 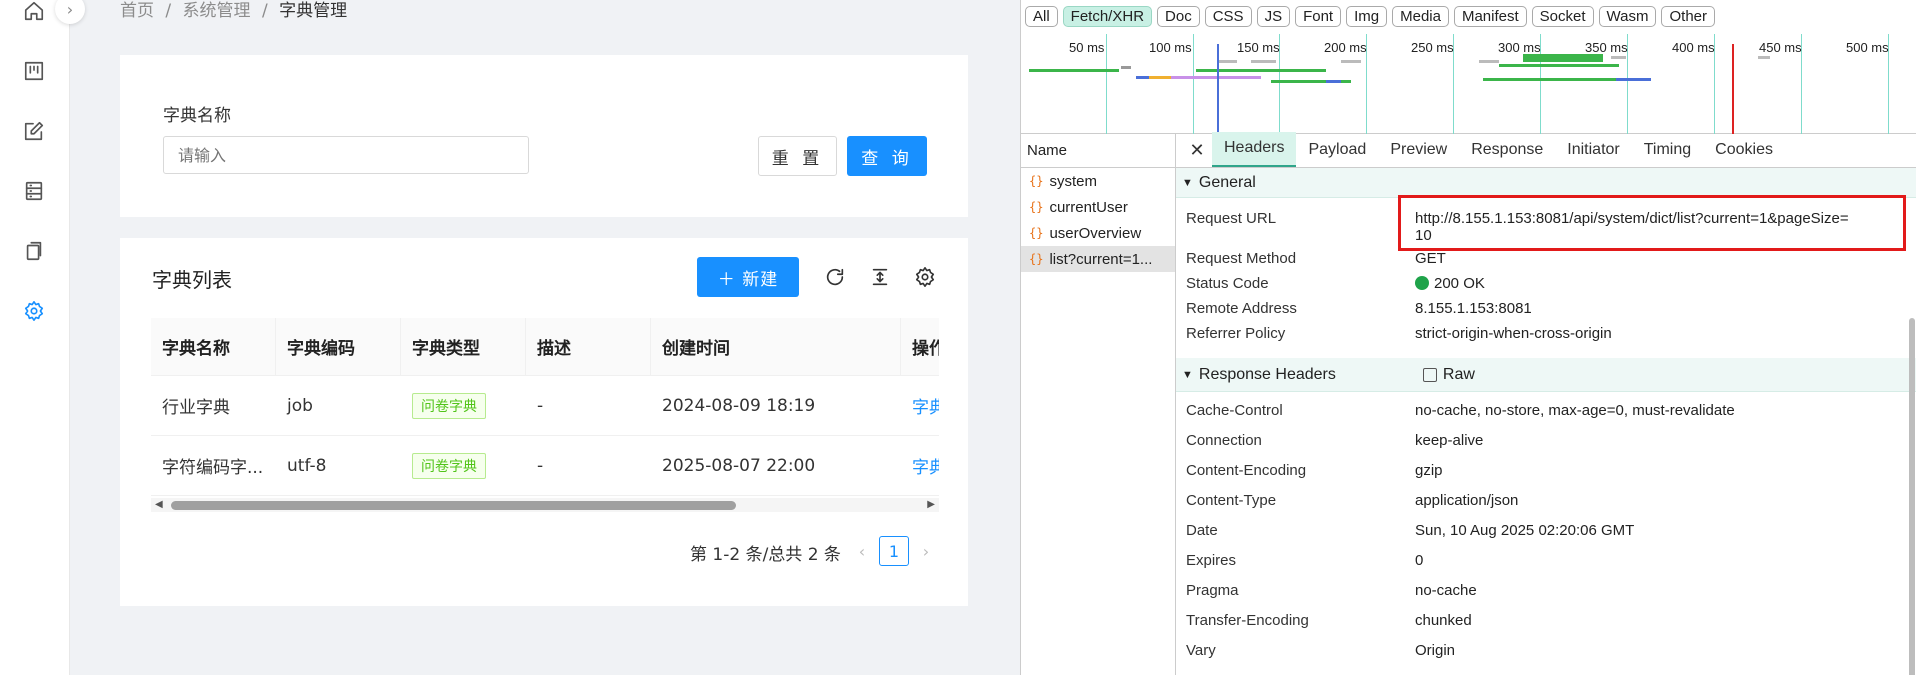 I want to click on header-key: Request Method, so click(x=1241, y=258).